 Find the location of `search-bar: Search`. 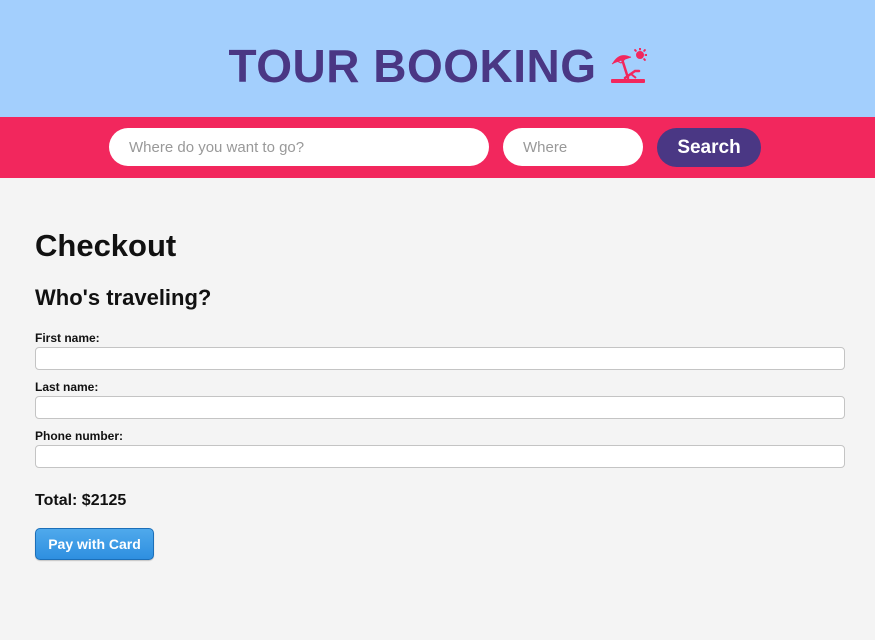

search-bar: Search is located at coordinates (437, 147).